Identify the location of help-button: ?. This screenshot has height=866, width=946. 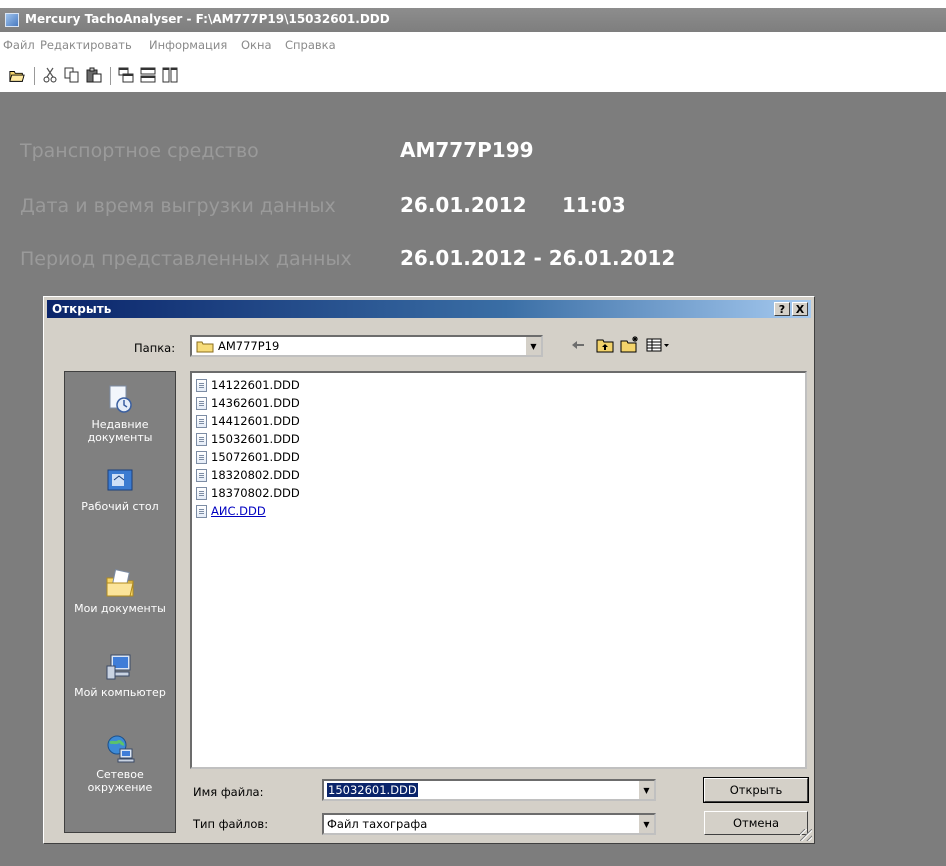
(782, 309).